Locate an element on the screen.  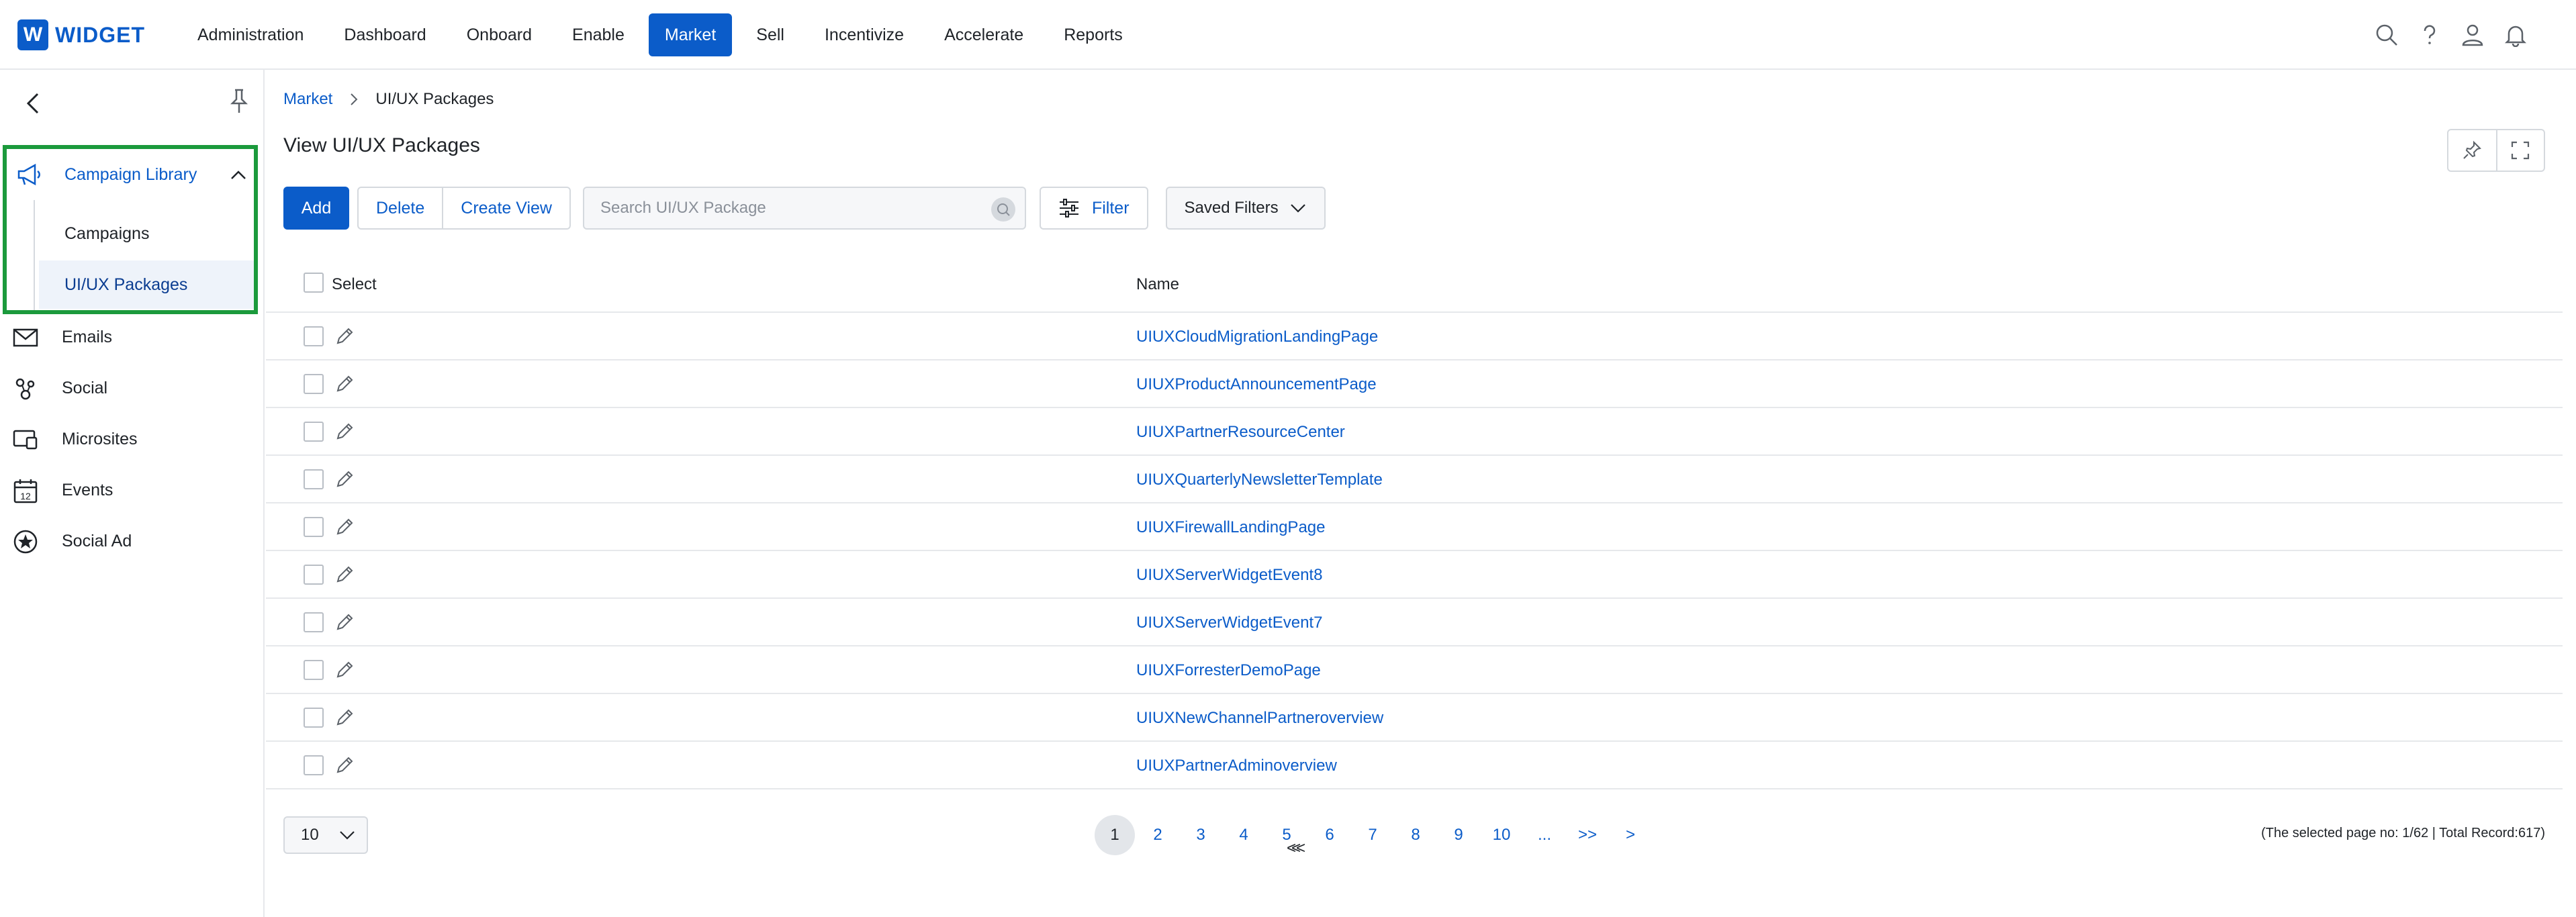
pager-page-7: 7 is located at coordinates (1372, 835).